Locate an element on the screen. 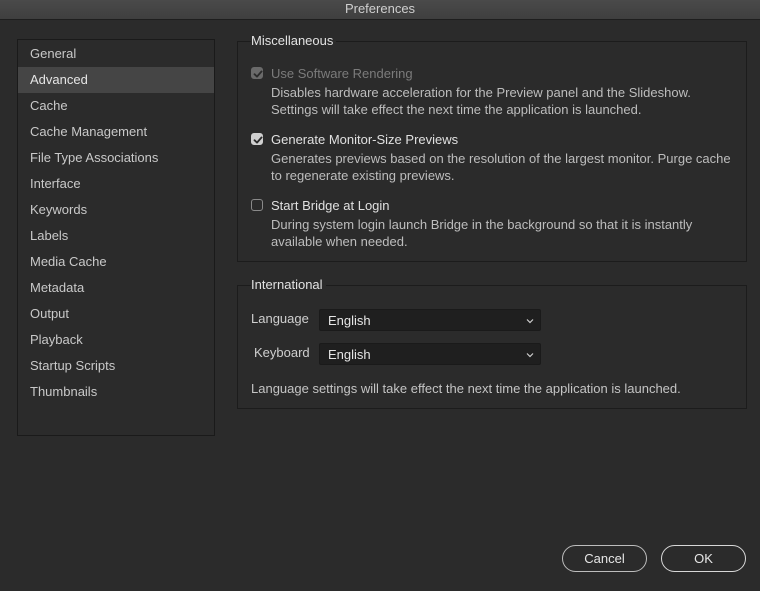 Image resolution: width=760 pixels, height=591 pixels. sidebar-item-interface: Interface is located at coordinates (116, 184).